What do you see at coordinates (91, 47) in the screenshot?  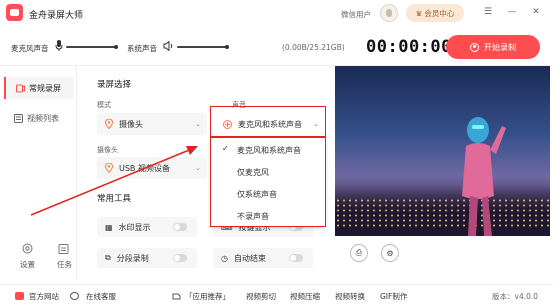 I see `mic-volume-slider` at bounding box center [91, 47].